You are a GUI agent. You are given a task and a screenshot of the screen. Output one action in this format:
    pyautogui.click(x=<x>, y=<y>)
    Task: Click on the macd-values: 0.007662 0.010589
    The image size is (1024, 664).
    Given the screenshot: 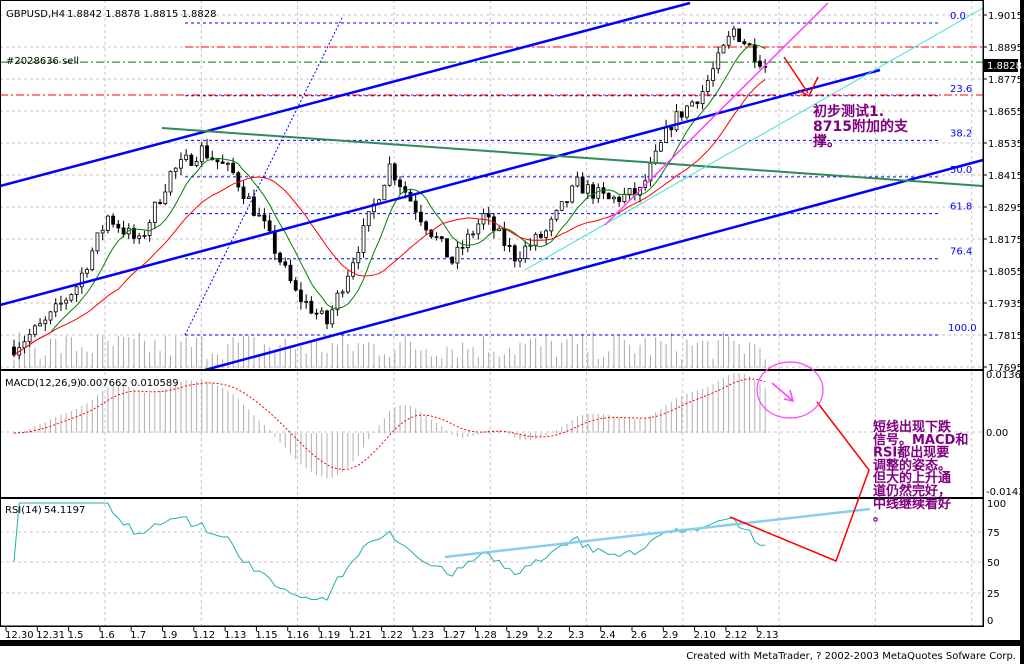 What is the action you would take?
    pyautogui.click(x=129, y=383)
    